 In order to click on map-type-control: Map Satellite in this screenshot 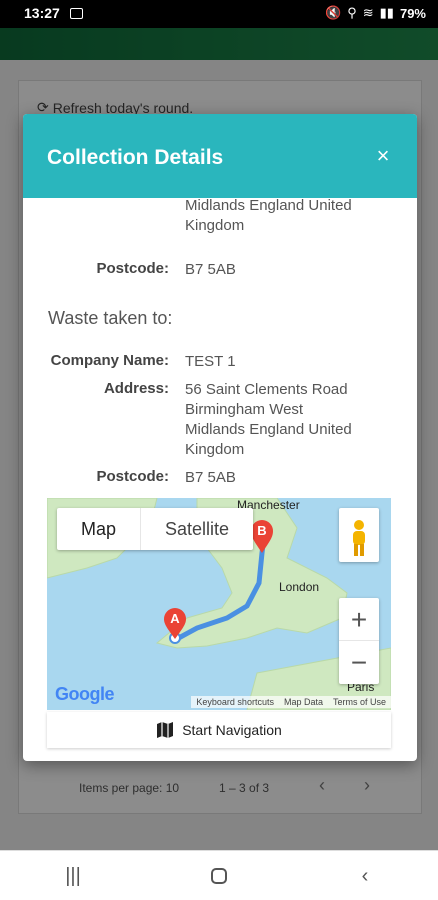, I will do `click(155, 529)`.